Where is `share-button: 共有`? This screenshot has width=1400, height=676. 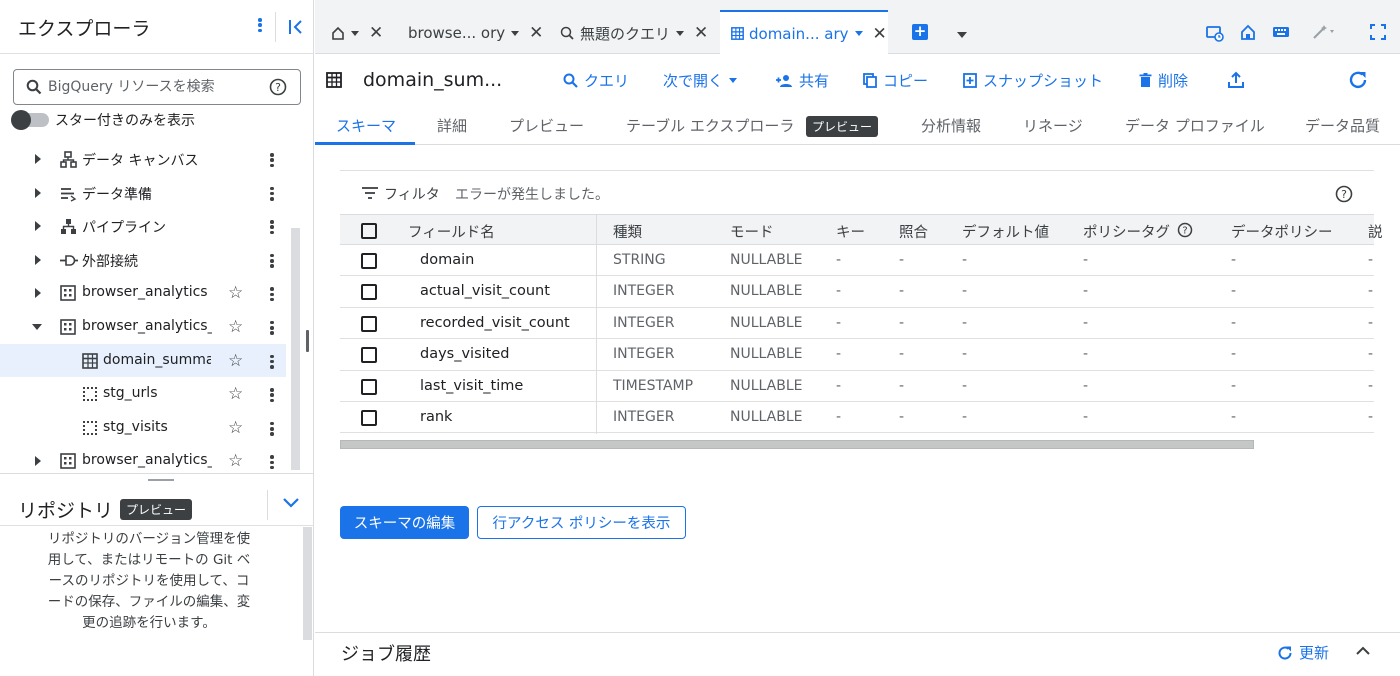
share-button: 共有 is located at coordinates (802, 80).